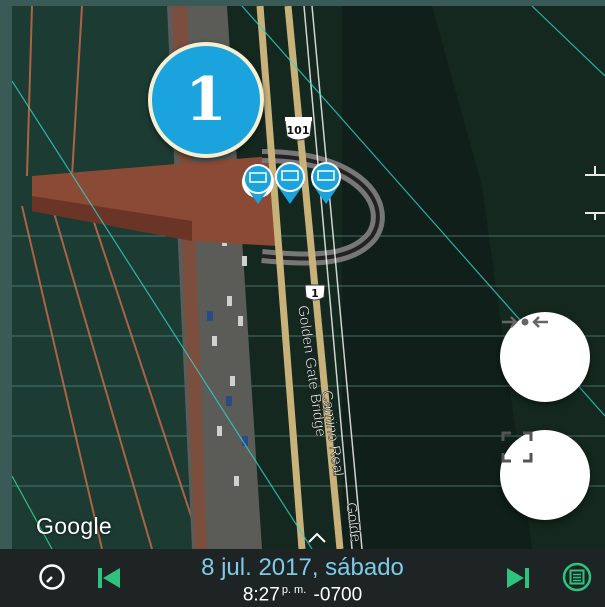  I want to click on step-number: 1, so click(206, 100).